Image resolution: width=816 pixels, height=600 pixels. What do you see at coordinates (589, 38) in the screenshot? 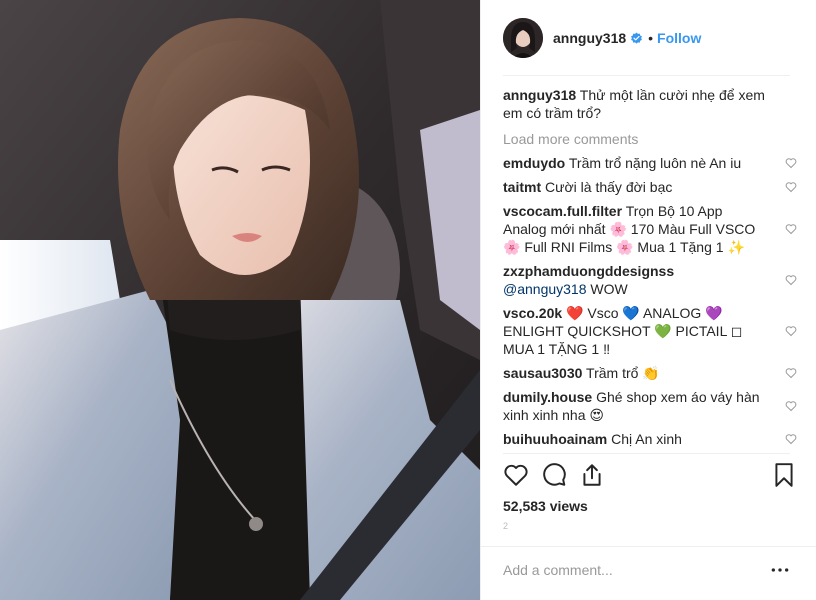
I see `author-username: annguy318` at bounding box center [589, 38].